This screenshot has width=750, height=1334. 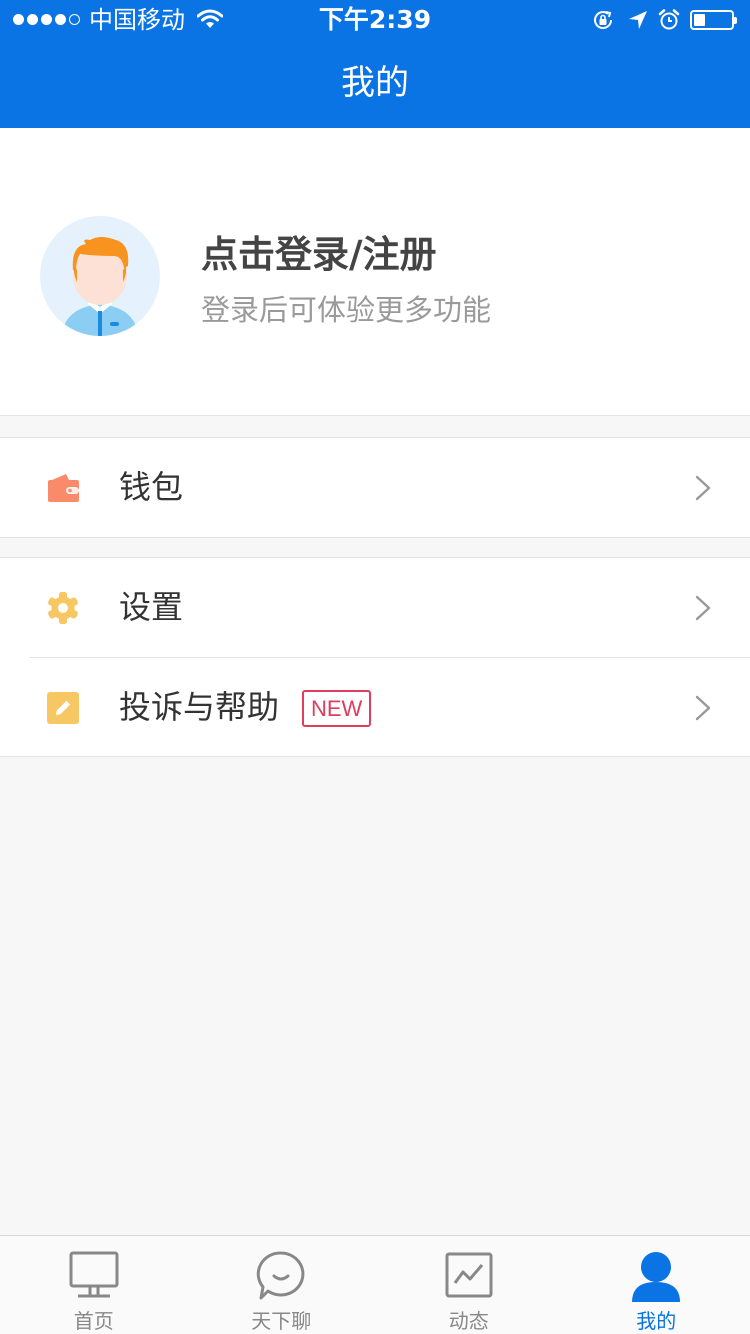 What do you see at coordinates (468, 1321) in the screenshot?
I see `tab-label: 动态` at bounding box center [468, 1321].